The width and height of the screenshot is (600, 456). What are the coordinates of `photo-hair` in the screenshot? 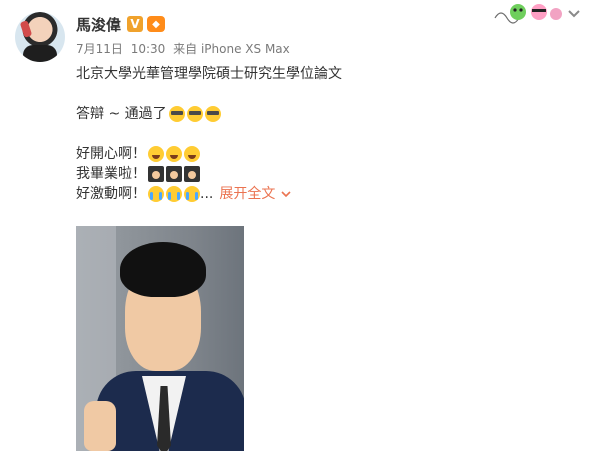 It's located at (163, 269).